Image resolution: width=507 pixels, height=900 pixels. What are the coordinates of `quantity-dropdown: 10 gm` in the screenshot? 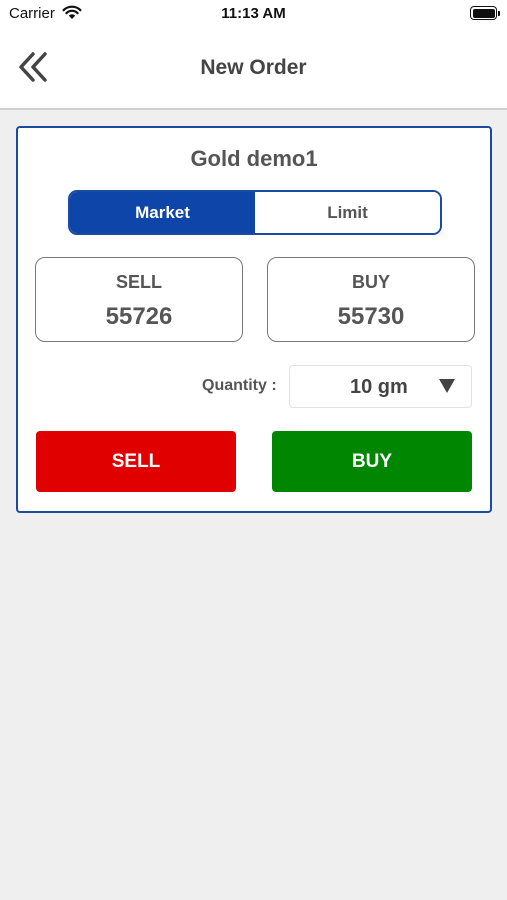 It's located at (380, 386).